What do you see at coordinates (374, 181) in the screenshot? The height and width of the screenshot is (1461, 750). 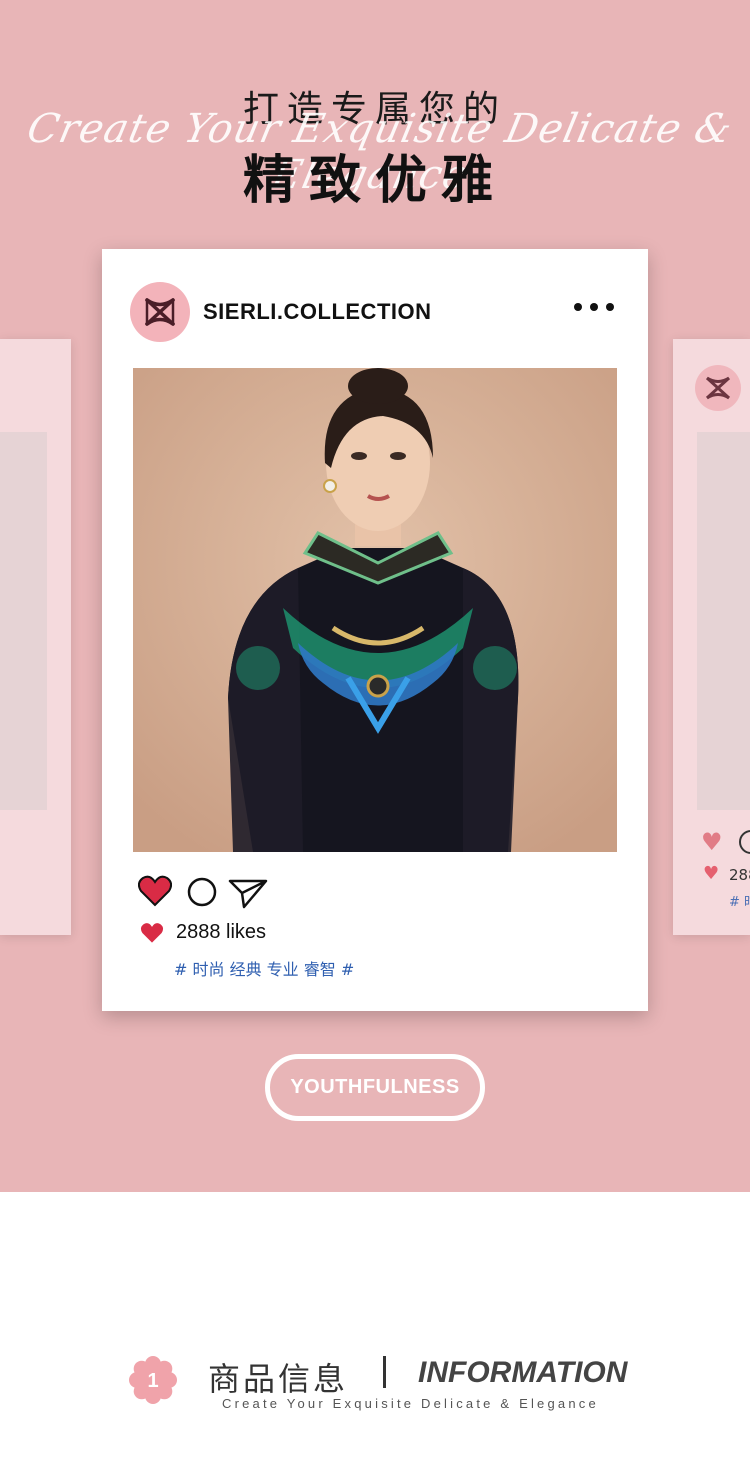 I see `headline-main: 精致优雅` at bounding box center [374, 181].